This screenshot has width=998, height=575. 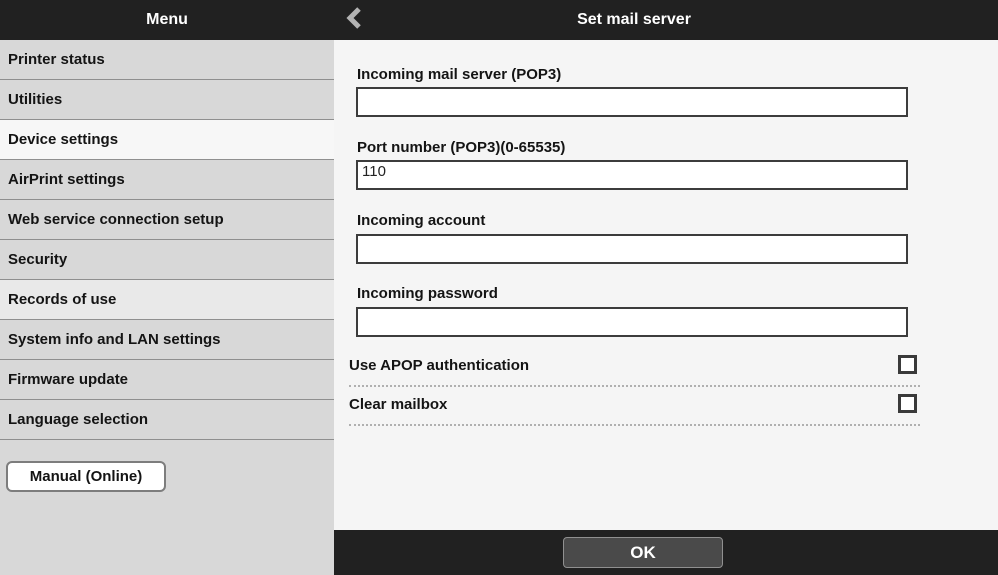 What do you see at coordinates (86, 476) in the screenshot?
I see `manual-online-button: Manual (Online)` at bounding box center [86, 476].